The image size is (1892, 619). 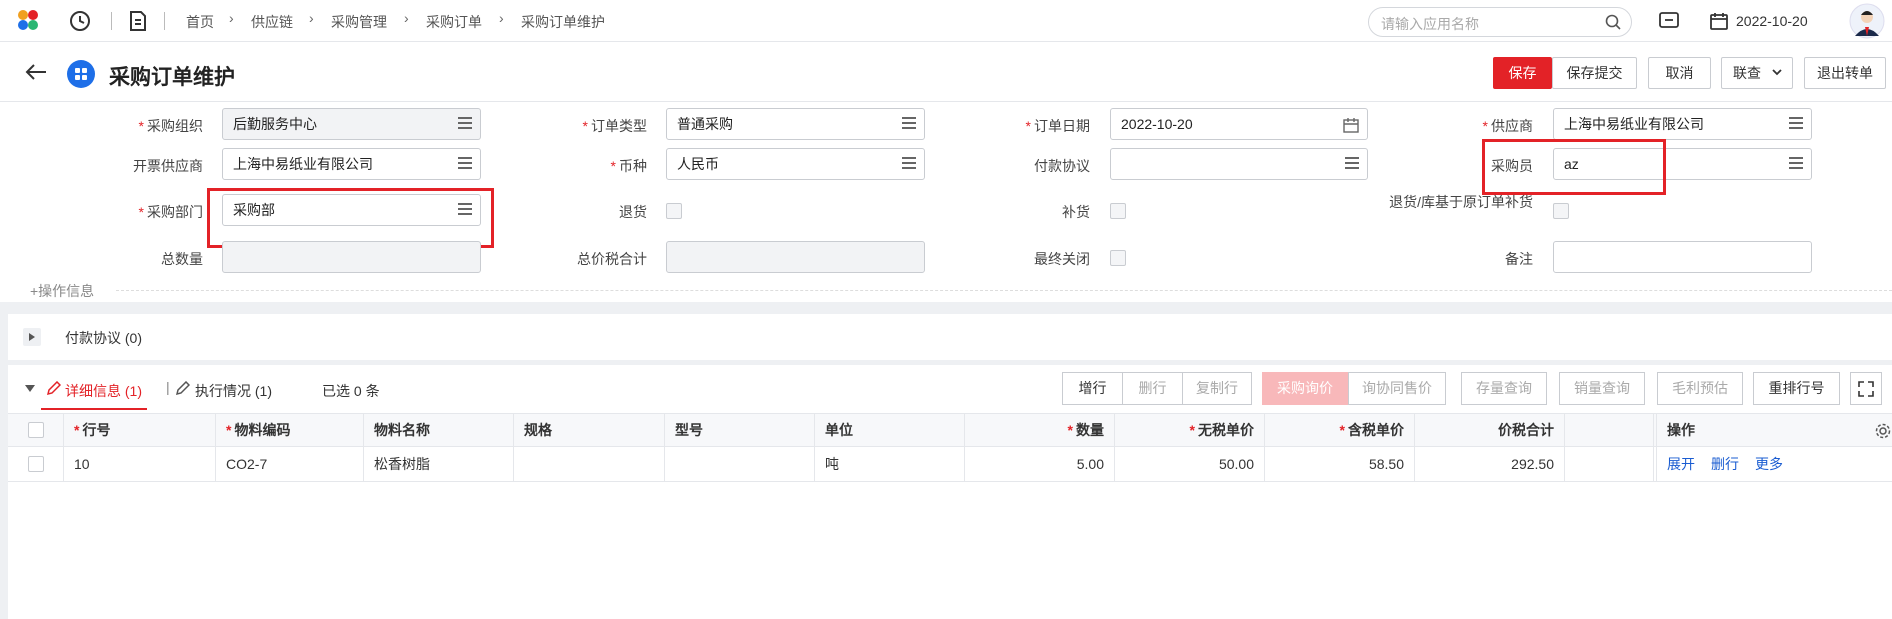 What do you see at coordinates (1500, 22) in the screenshot?
I see `app-search-input: 请输入应用名称` at bounding box center [1500, 22].